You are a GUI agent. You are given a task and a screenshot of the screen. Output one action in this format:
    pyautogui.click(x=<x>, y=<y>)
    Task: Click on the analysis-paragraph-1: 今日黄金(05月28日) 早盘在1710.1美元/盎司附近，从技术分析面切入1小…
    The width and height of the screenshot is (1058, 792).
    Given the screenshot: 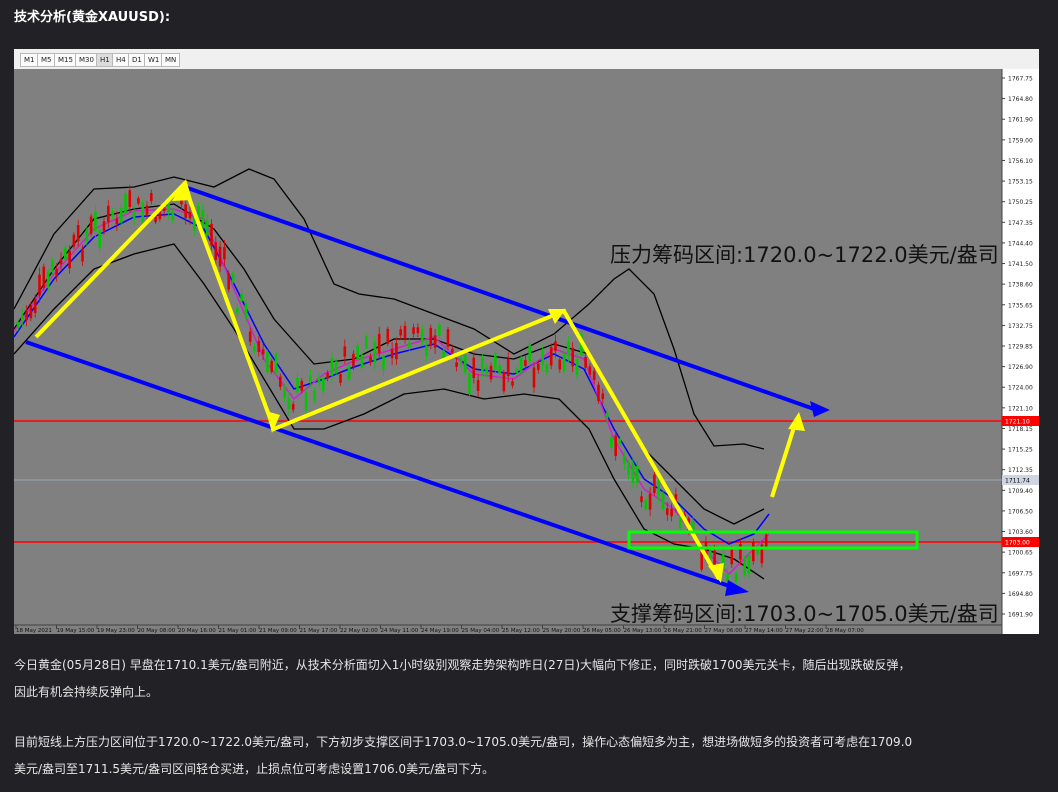 What is the action you would take?
    pyautogui.click(x=529, y=679)
    